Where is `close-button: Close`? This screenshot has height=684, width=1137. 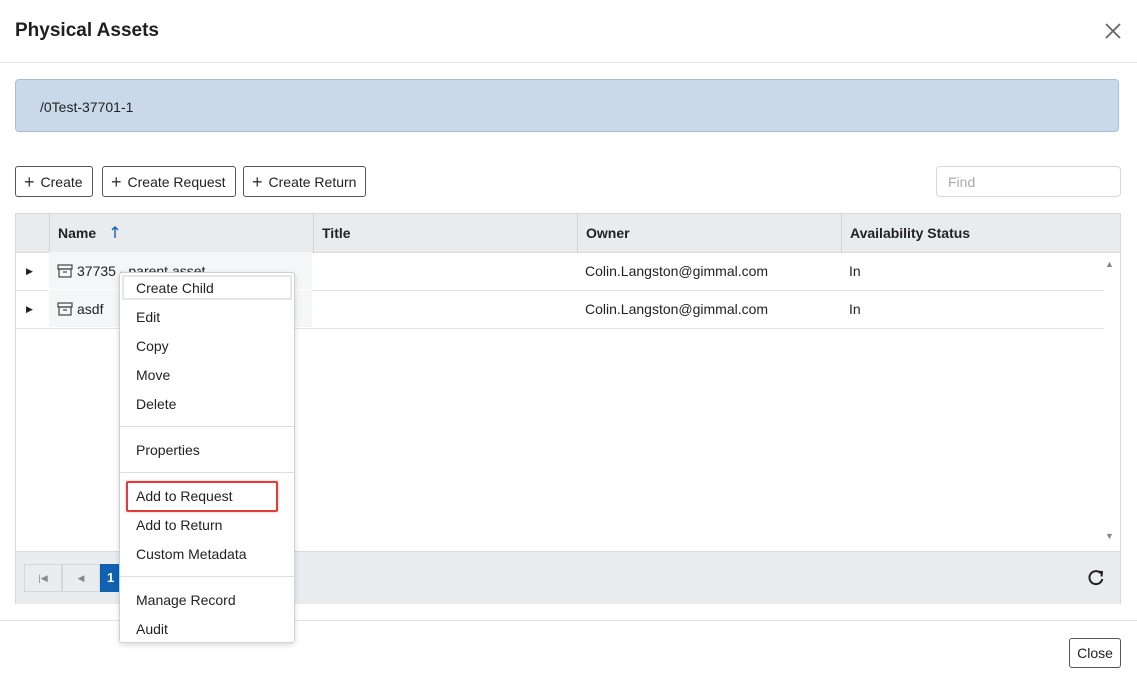
close-button: Close is located at coordinates (1095, 653).